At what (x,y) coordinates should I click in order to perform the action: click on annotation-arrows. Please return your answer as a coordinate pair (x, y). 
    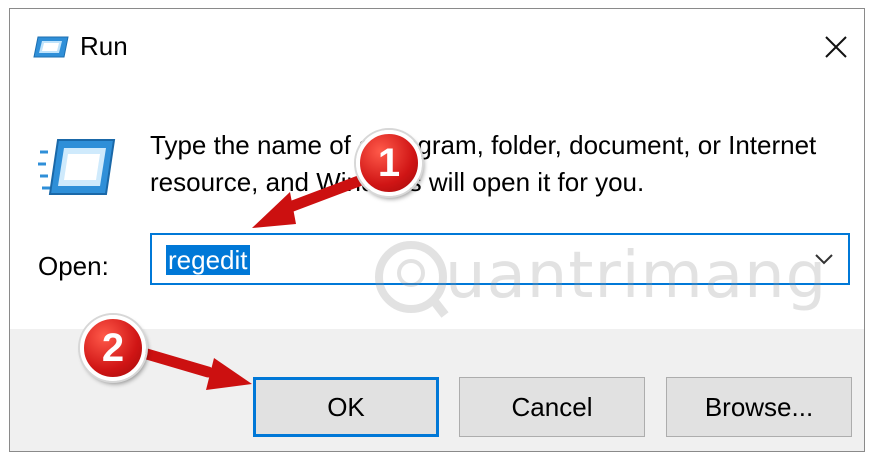
    Looking at the image, I should click on (256, 280).